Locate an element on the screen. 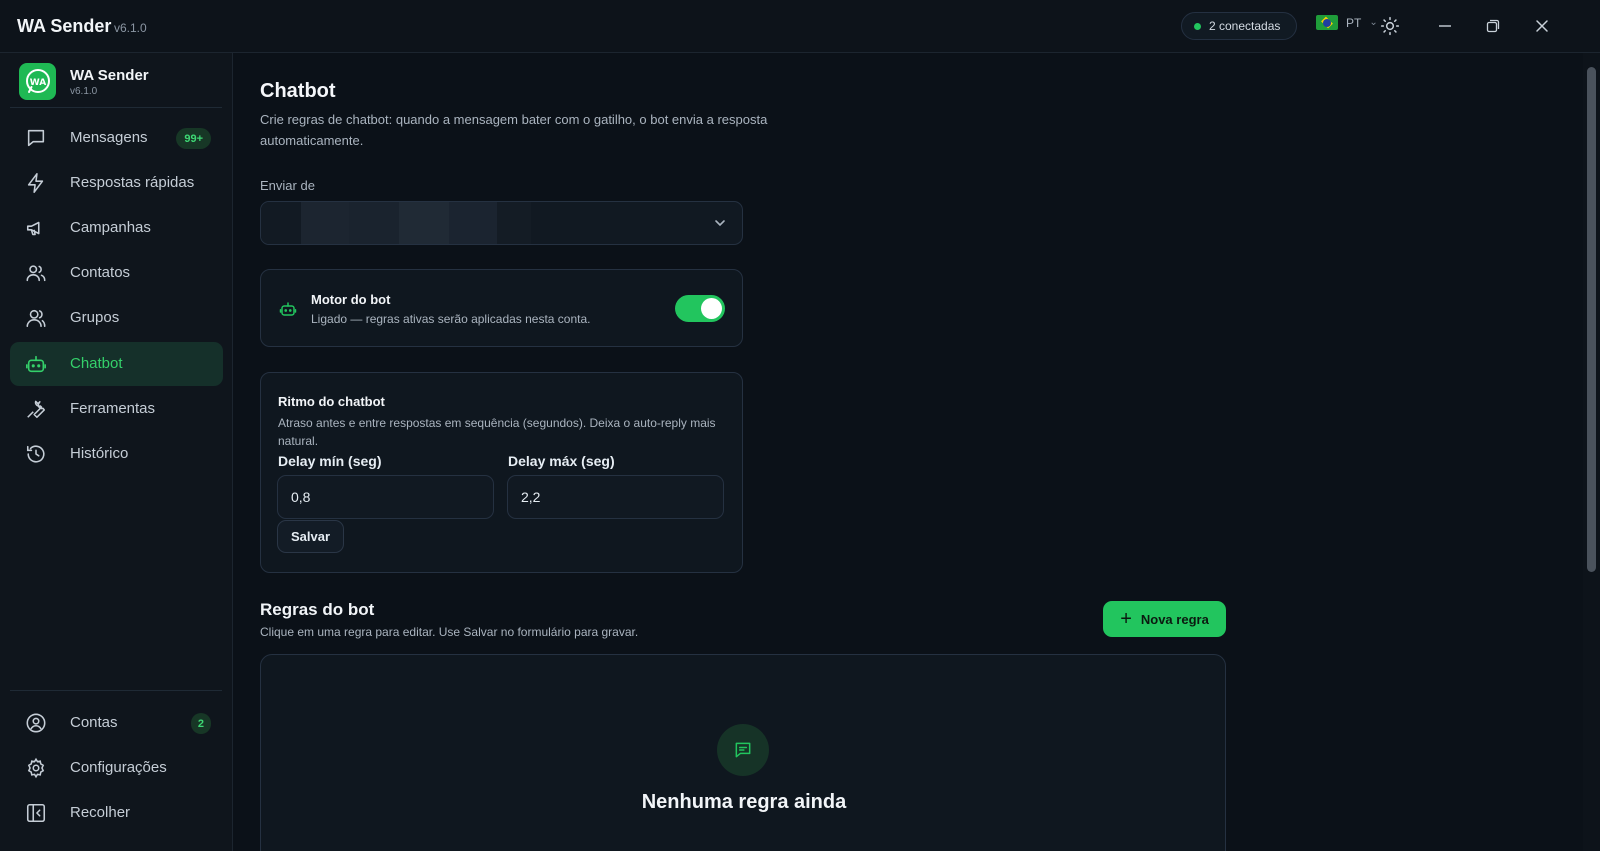 Image resolution: width=1600 pixels, height=851 pixels. maximize-button is located at coordinates (1493, 26).